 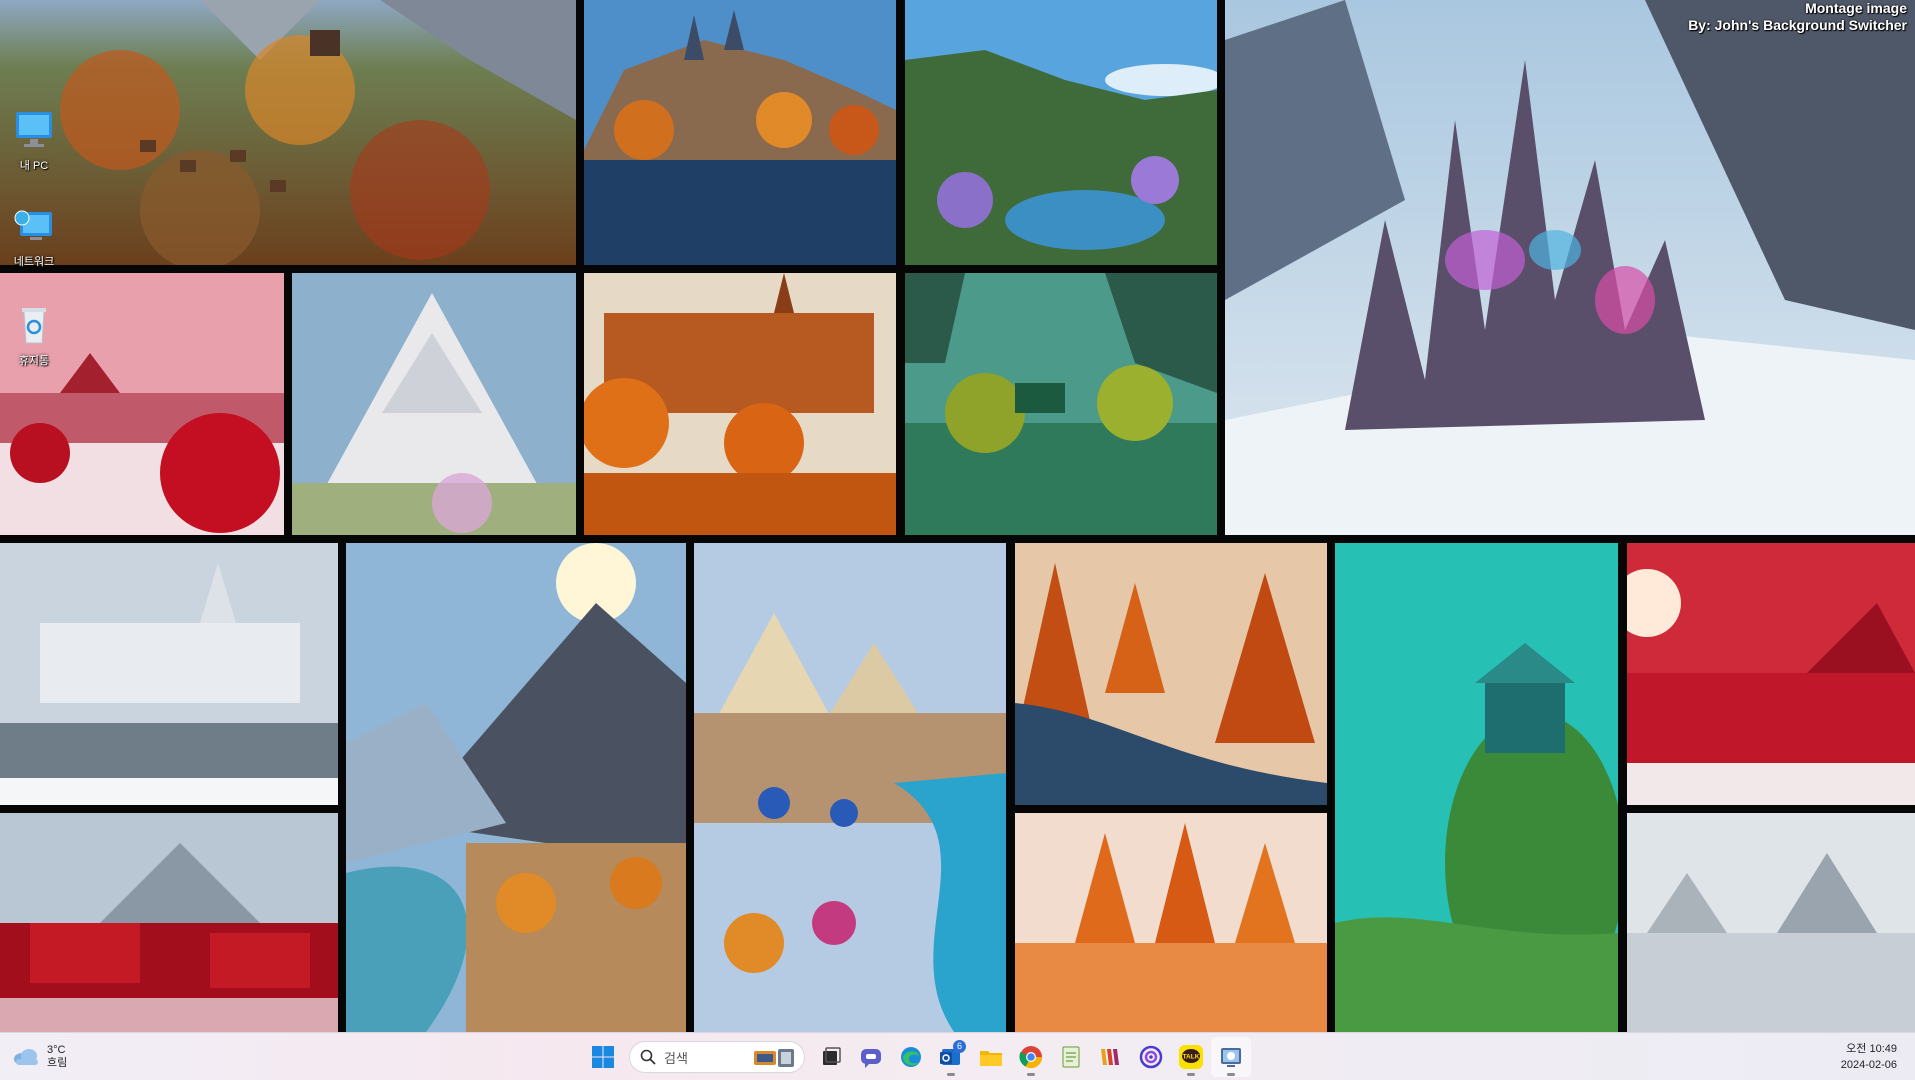 I want to click on network-icon, so click(x=33, y=225).